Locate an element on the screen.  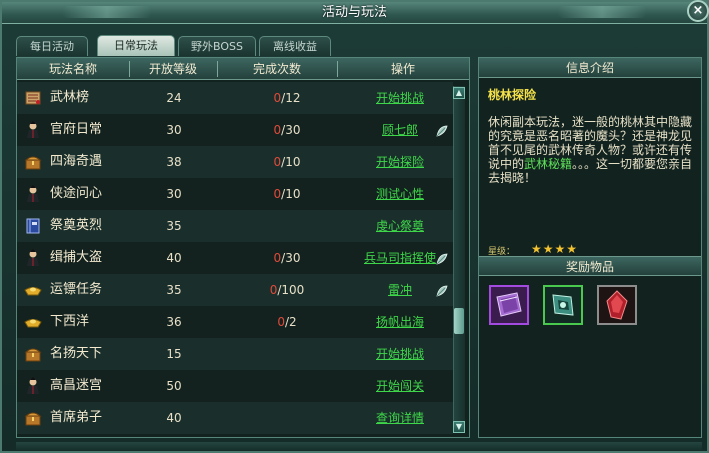
completion-count: 0/2 is located at coordinates (287, 322).